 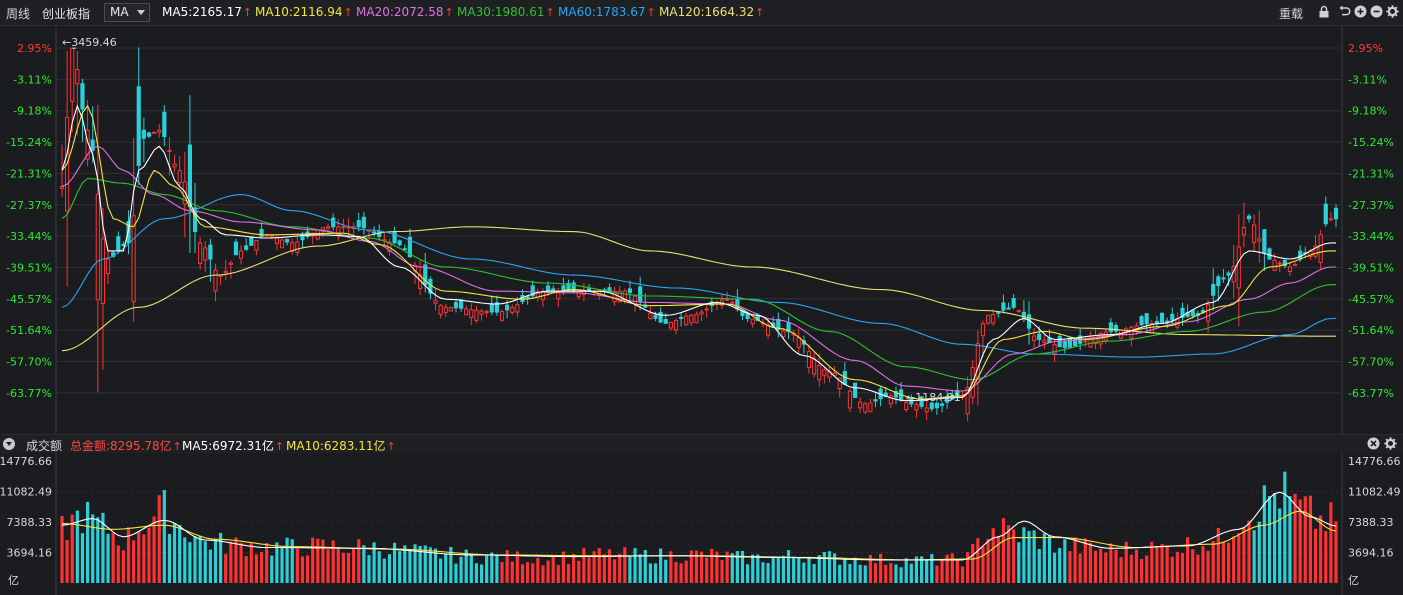 I want to click on zoom-out-icon, so click(x=1376, y=12).